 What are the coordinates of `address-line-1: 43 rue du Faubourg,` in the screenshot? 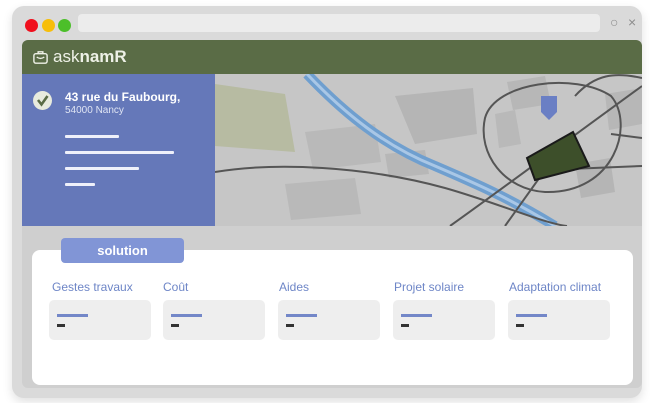 It's located at (123, 97).